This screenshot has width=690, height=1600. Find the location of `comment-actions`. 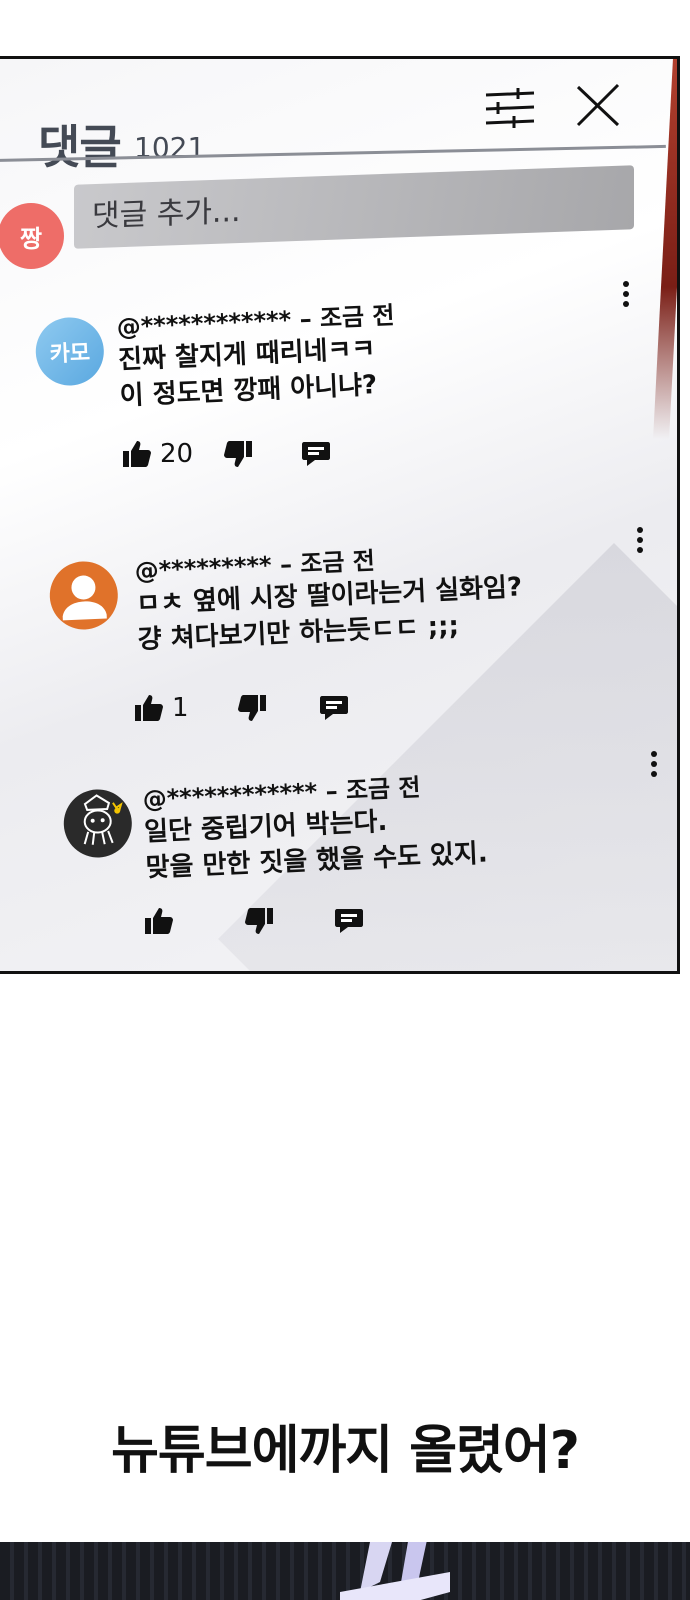

comment-actions is located at coordinates (254, 921).